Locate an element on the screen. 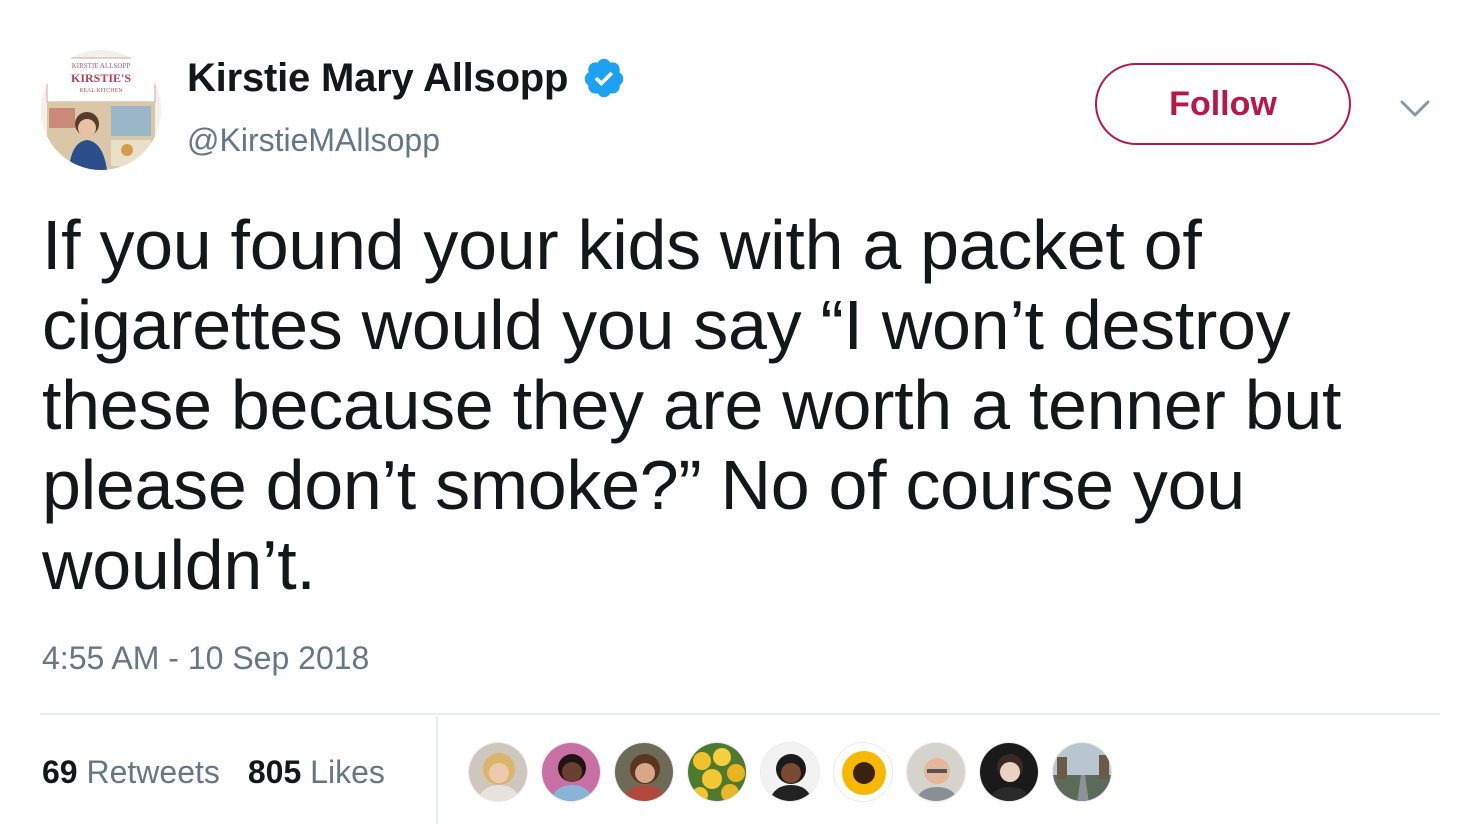 The image size is (1479, 824). author-display-name: Kirstie Mary Allsopp is located at coordinates (406, 78).